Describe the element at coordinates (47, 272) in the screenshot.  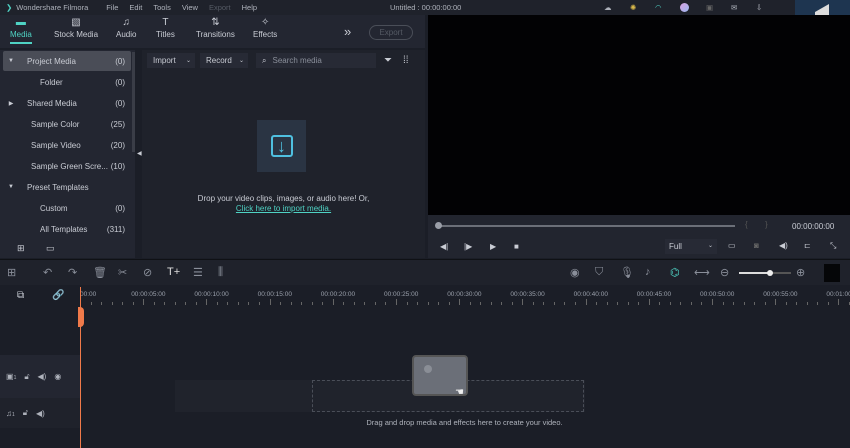
I see `undo-icon: ↶` at that location.